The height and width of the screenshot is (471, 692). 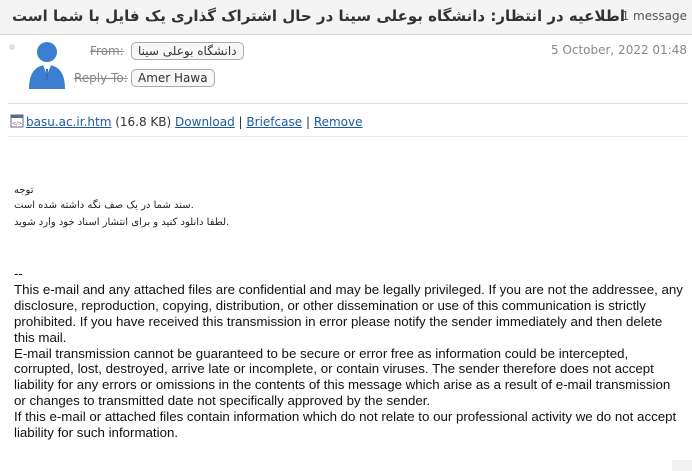 What do you see at coordinates (205, 122) in the screenshot?
I see `download-link: Download` at bounding box center [205, 122].